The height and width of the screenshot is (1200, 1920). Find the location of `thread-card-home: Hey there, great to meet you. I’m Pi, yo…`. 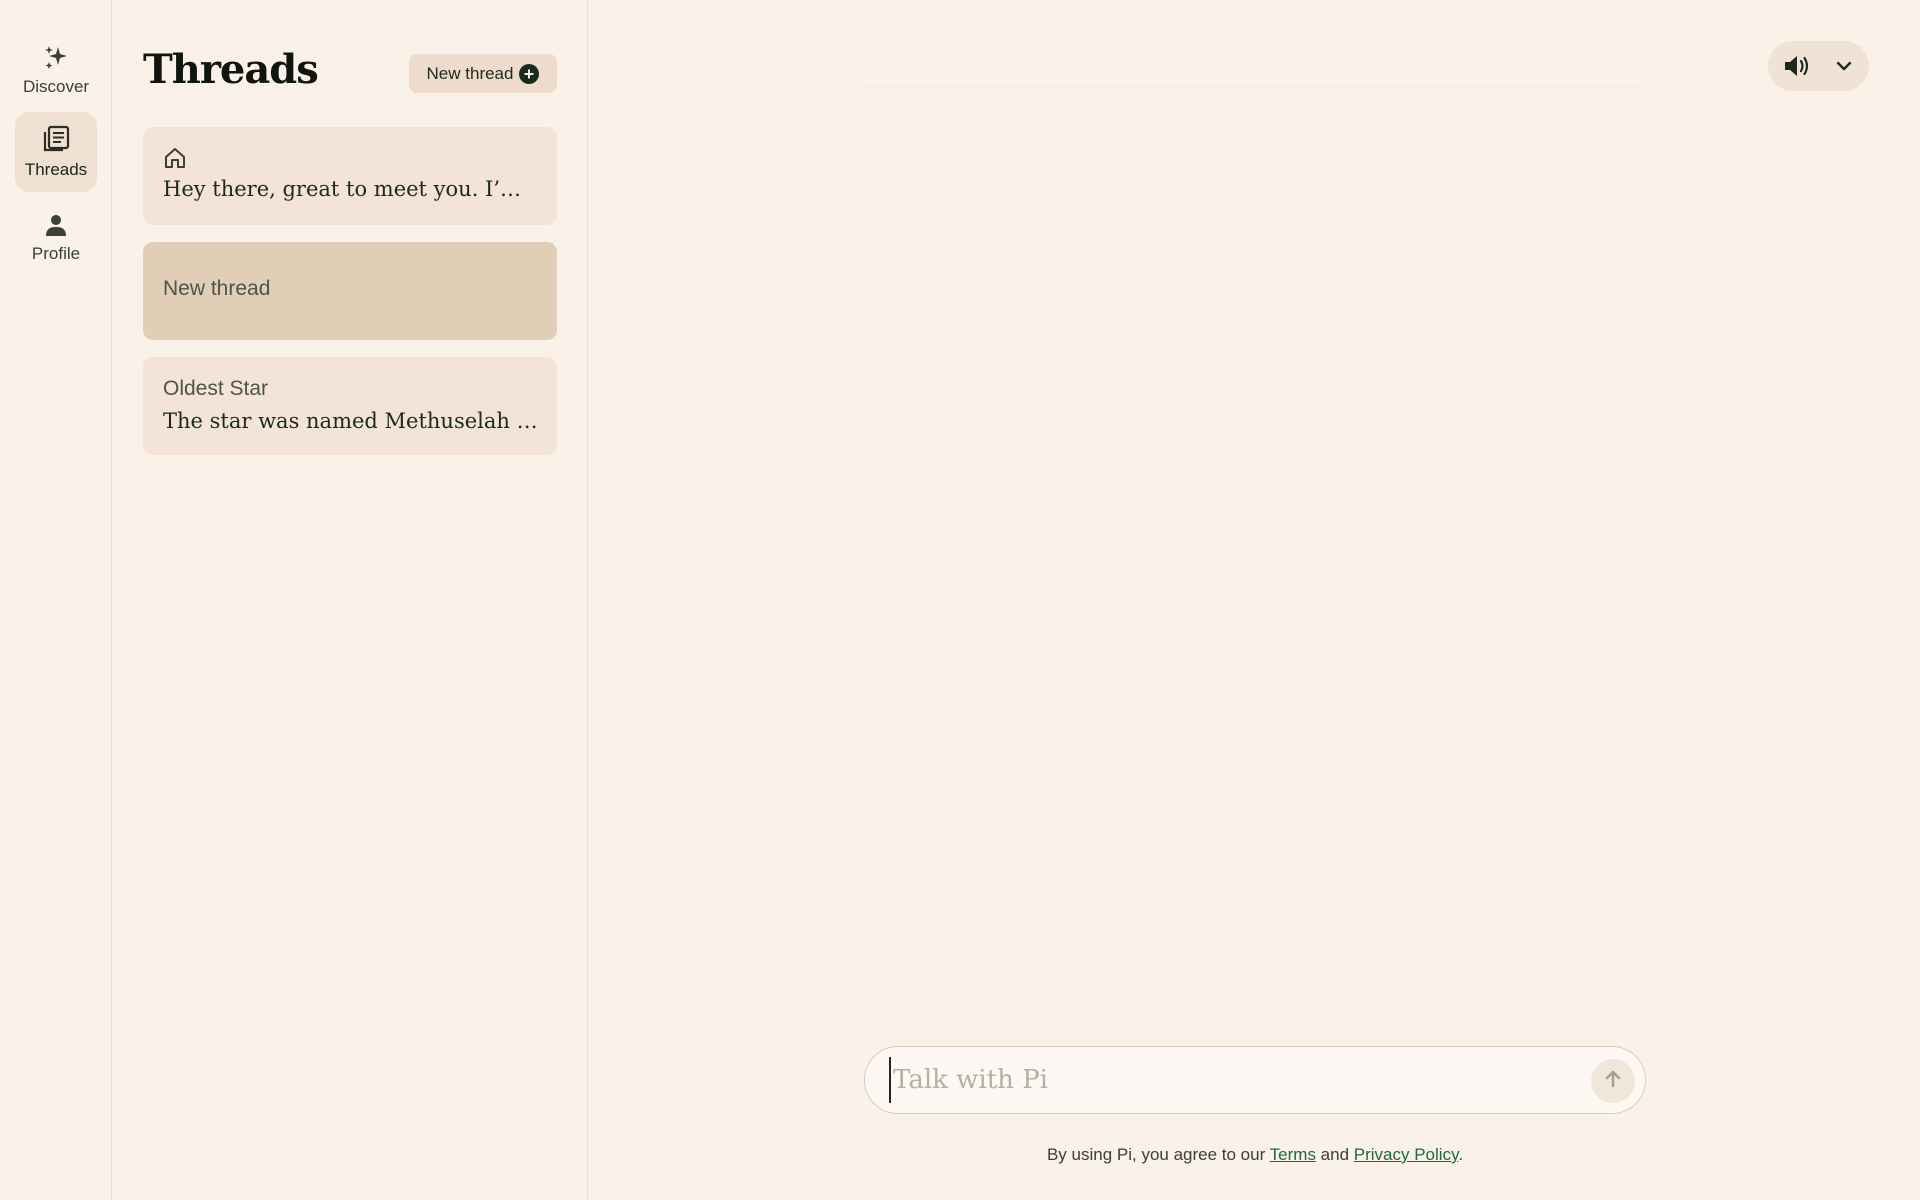

thread-card-home: Hey there, great to meet you. I’m Pi, yo… is located at coordinates (350, 176).